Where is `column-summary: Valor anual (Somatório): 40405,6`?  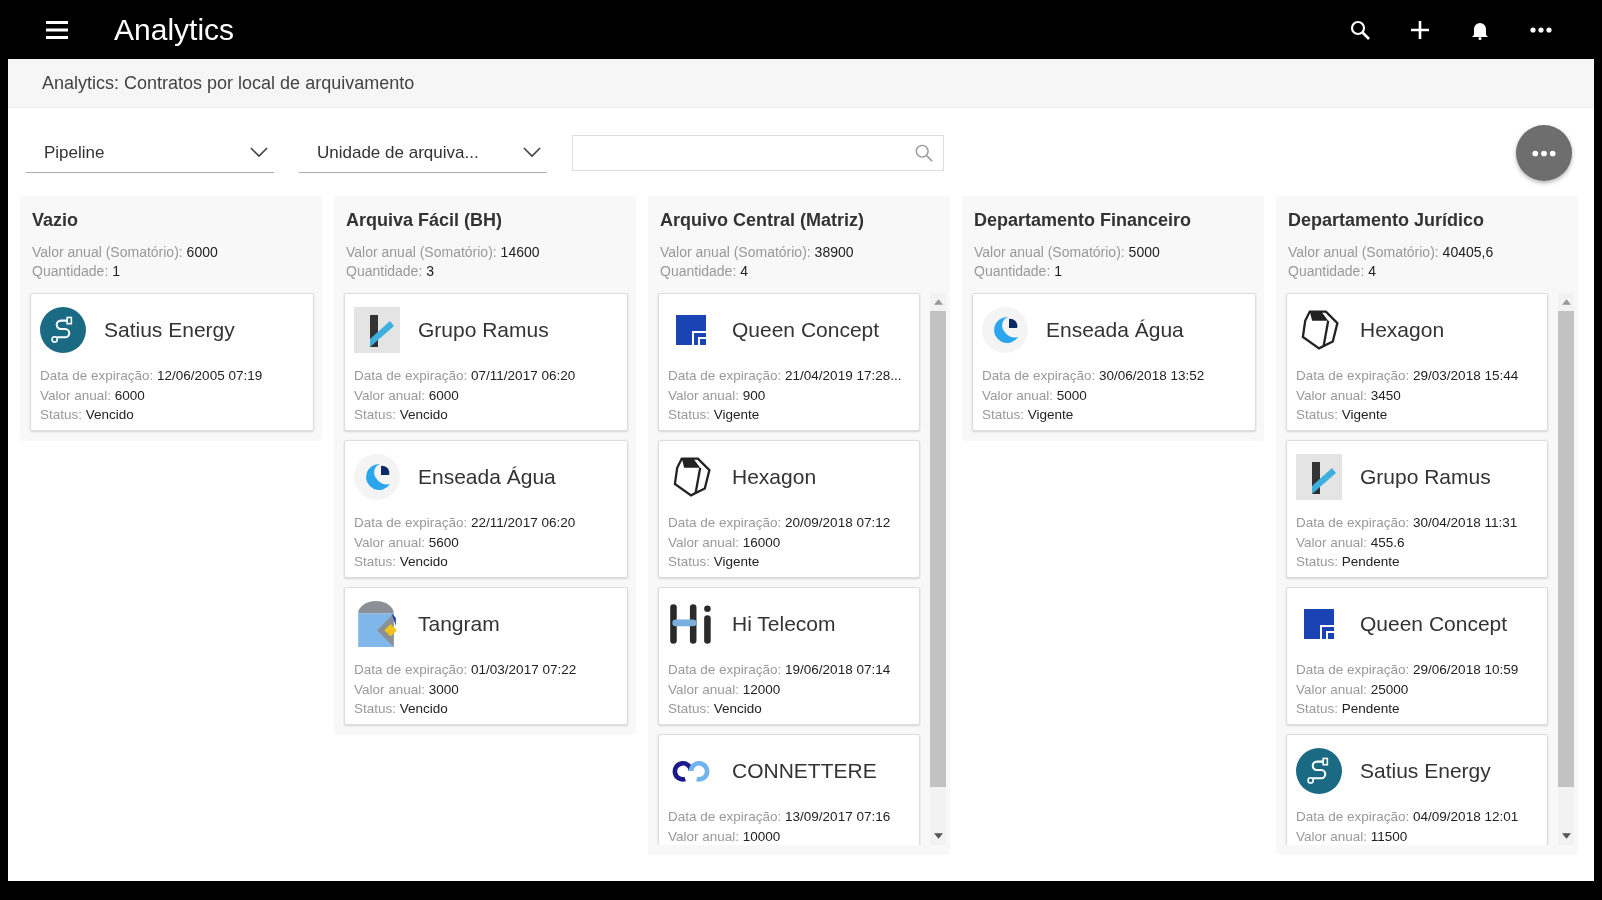 column-summary: Valor anual (Somatório): 40405,6 is located at coordinates (1391, 252).